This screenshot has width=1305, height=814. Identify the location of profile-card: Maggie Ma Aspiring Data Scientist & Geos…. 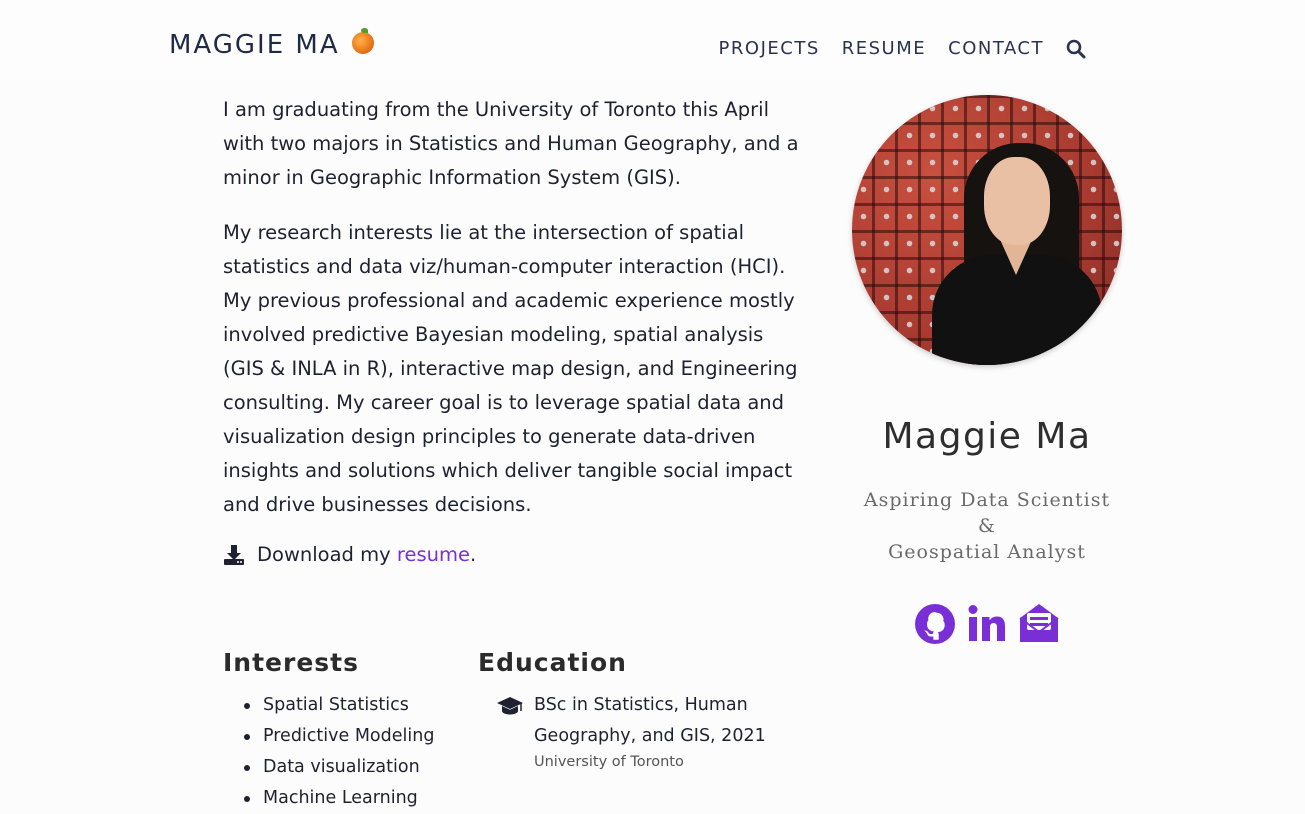
(987, 370).